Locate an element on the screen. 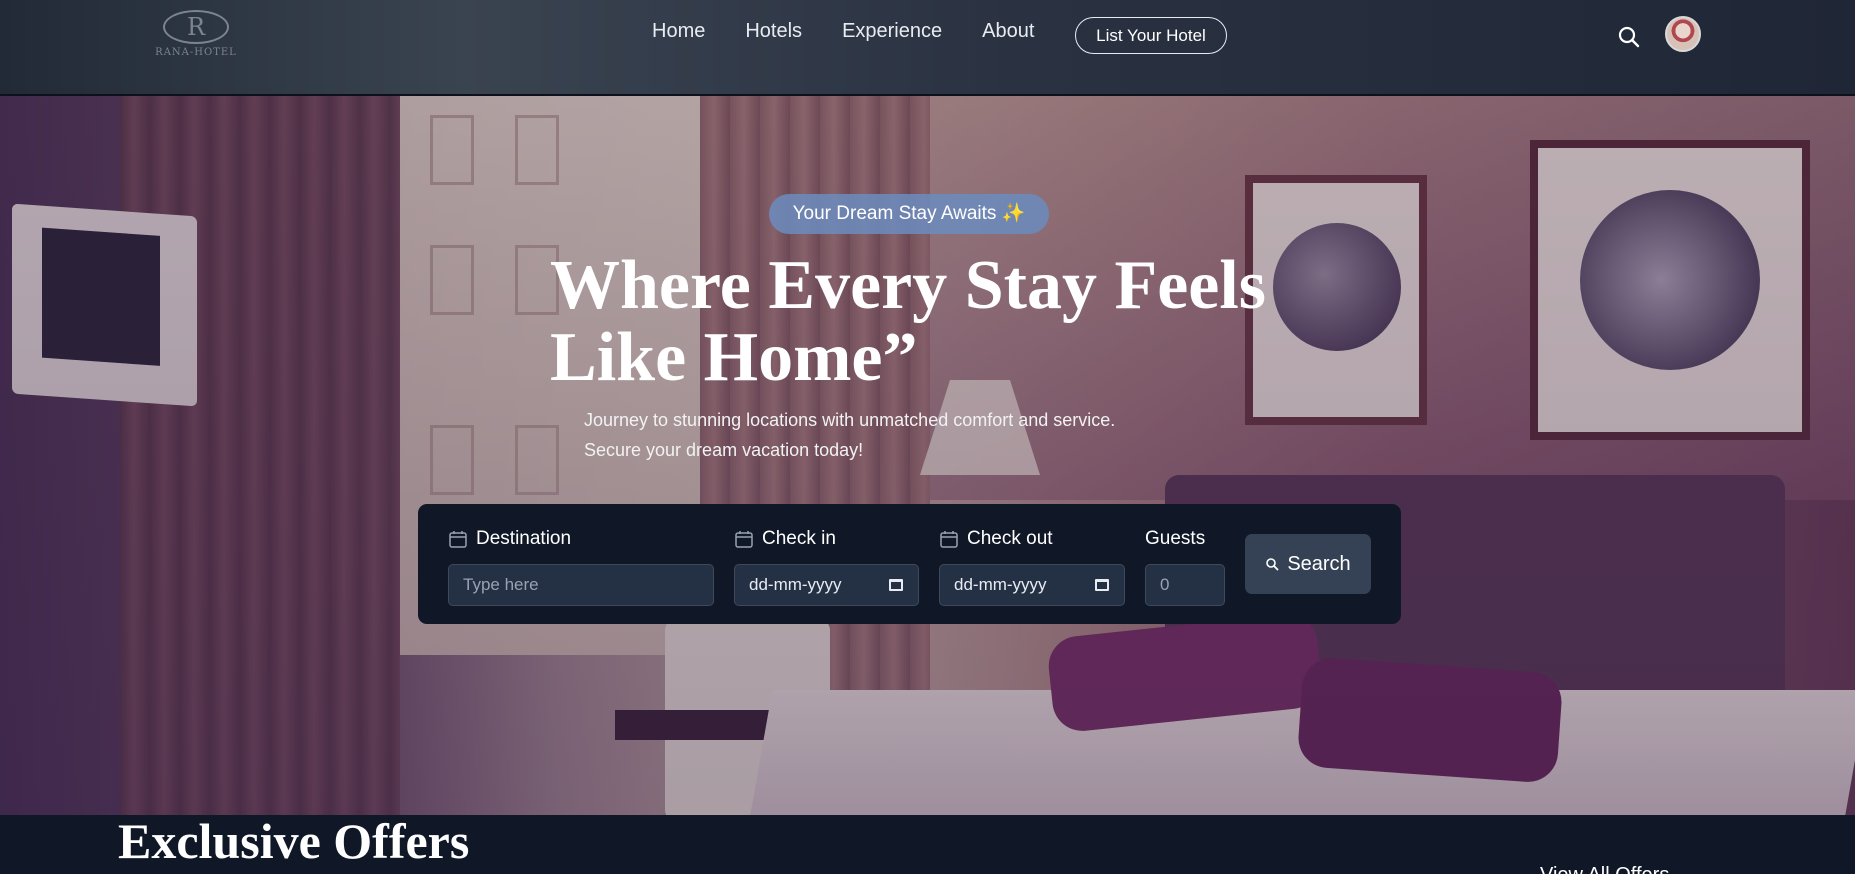 Image resolution: width=1855 pixels, height=874 pixels. hero-badge: Your Dream Stay Awaits ✨ is located at coordinates (909, 214).